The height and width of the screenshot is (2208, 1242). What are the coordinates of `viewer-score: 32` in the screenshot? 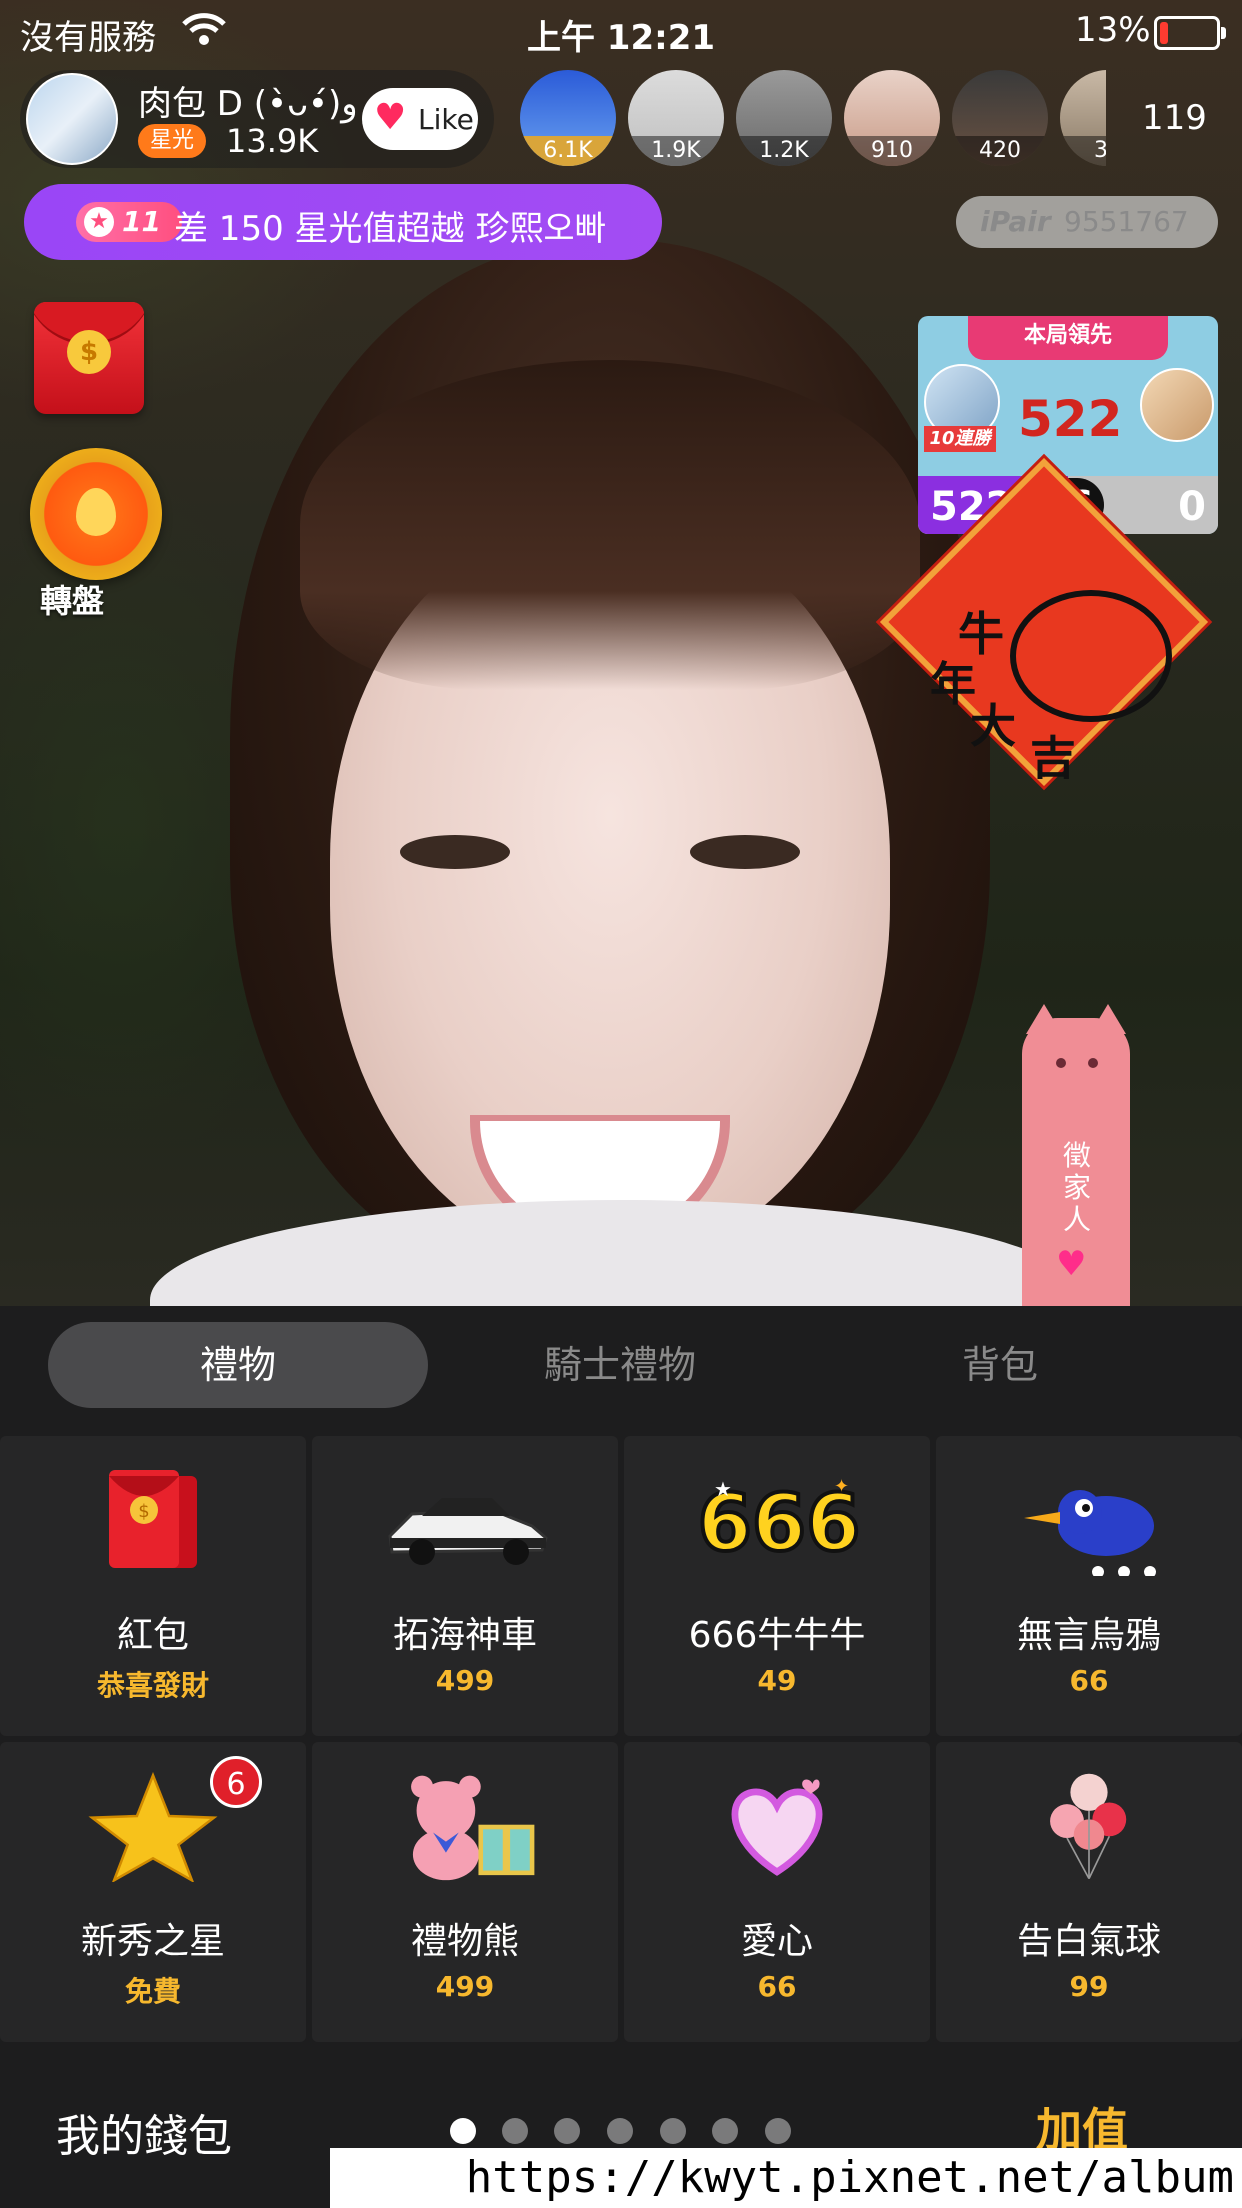 It's located at (1083, 151).